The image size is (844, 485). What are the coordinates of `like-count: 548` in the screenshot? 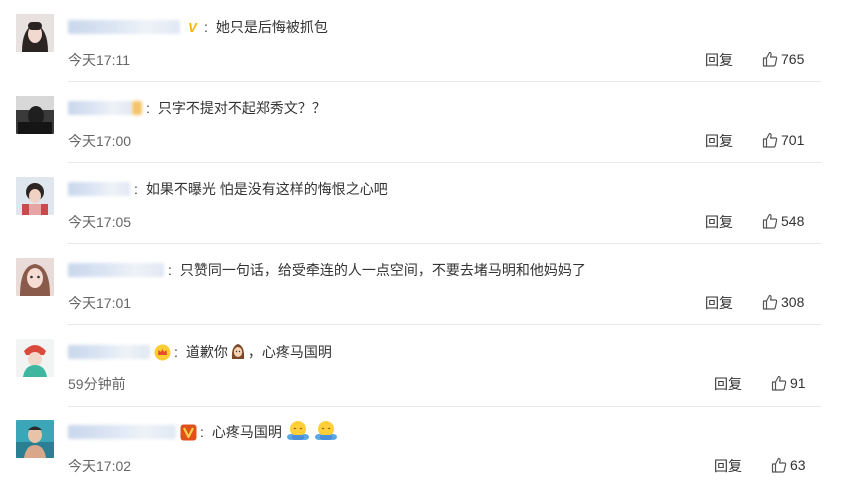 It's located at (793, 221).